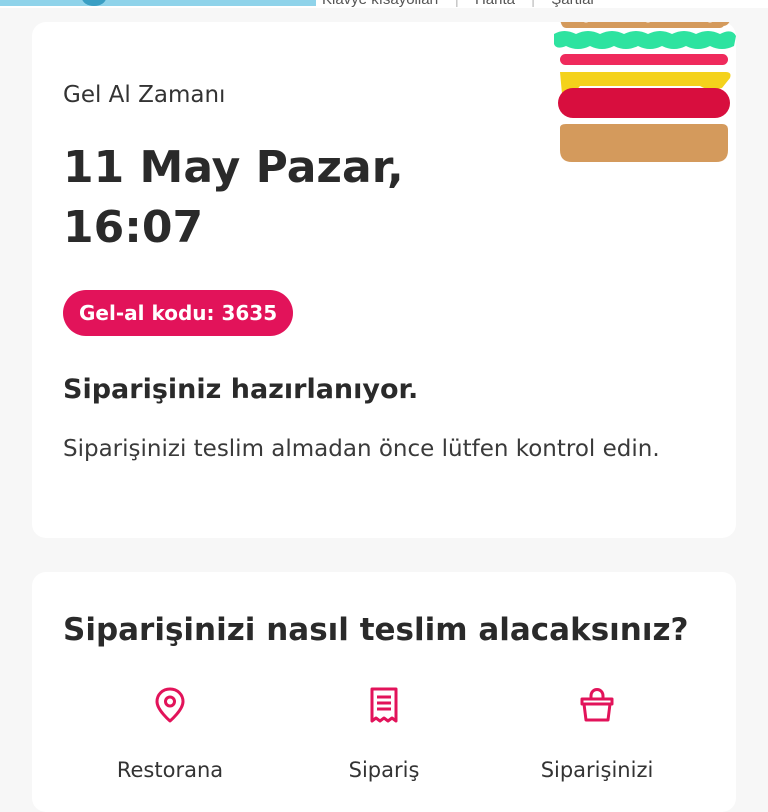 This screenshot has width=768, height=812. What do you see at coordinates (241, 389) in the screenshot?
I see `order-status-title: Siparişiniz hazırlanıyor.` at bounding box center [241, 389].